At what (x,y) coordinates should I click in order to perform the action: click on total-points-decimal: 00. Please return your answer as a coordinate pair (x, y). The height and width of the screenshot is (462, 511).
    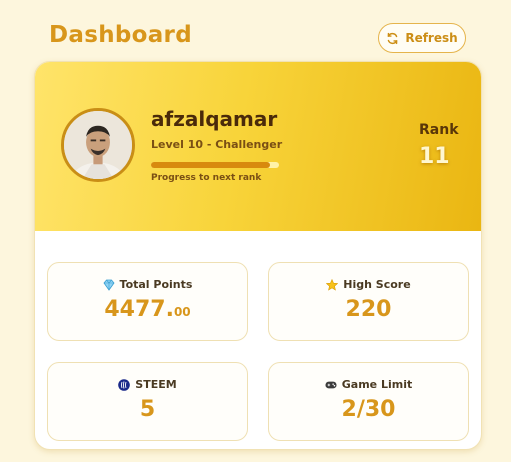
    Looking at the image, I should click on (182, 312).